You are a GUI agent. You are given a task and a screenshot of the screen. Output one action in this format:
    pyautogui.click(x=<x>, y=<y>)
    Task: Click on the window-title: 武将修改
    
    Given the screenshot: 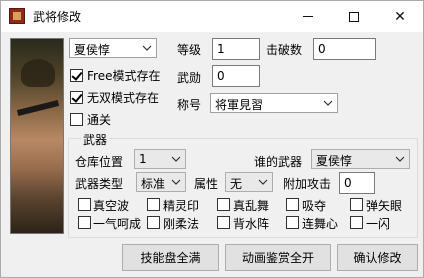 What is the action you would take?
    pyautogui.click(x=57, y=17)
    